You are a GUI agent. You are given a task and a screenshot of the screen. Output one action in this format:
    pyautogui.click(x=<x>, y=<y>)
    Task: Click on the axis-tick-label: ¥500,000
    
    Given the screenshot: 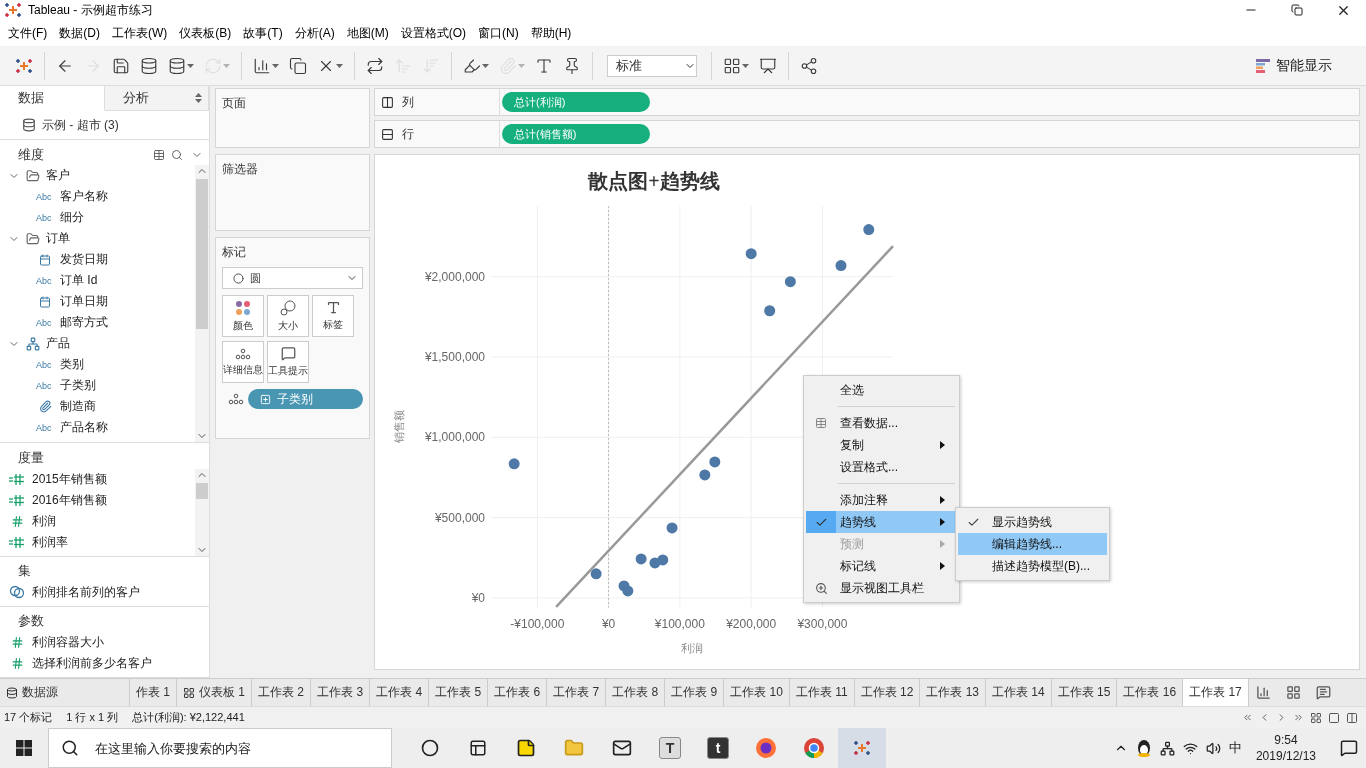 What is the action you would take?
    pyautogui.click(x=459, y=517)
    